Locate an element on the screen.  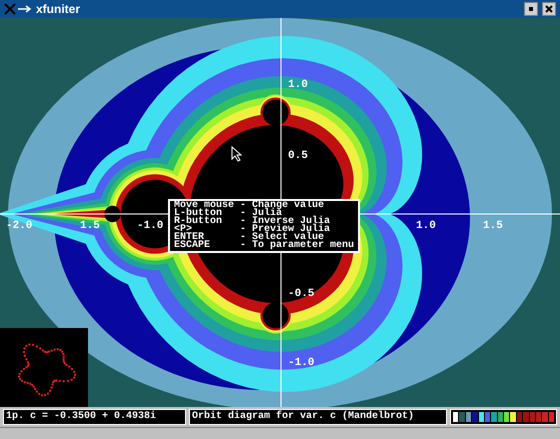
axis-label: 0.5 is located at coordinates (298, 156).